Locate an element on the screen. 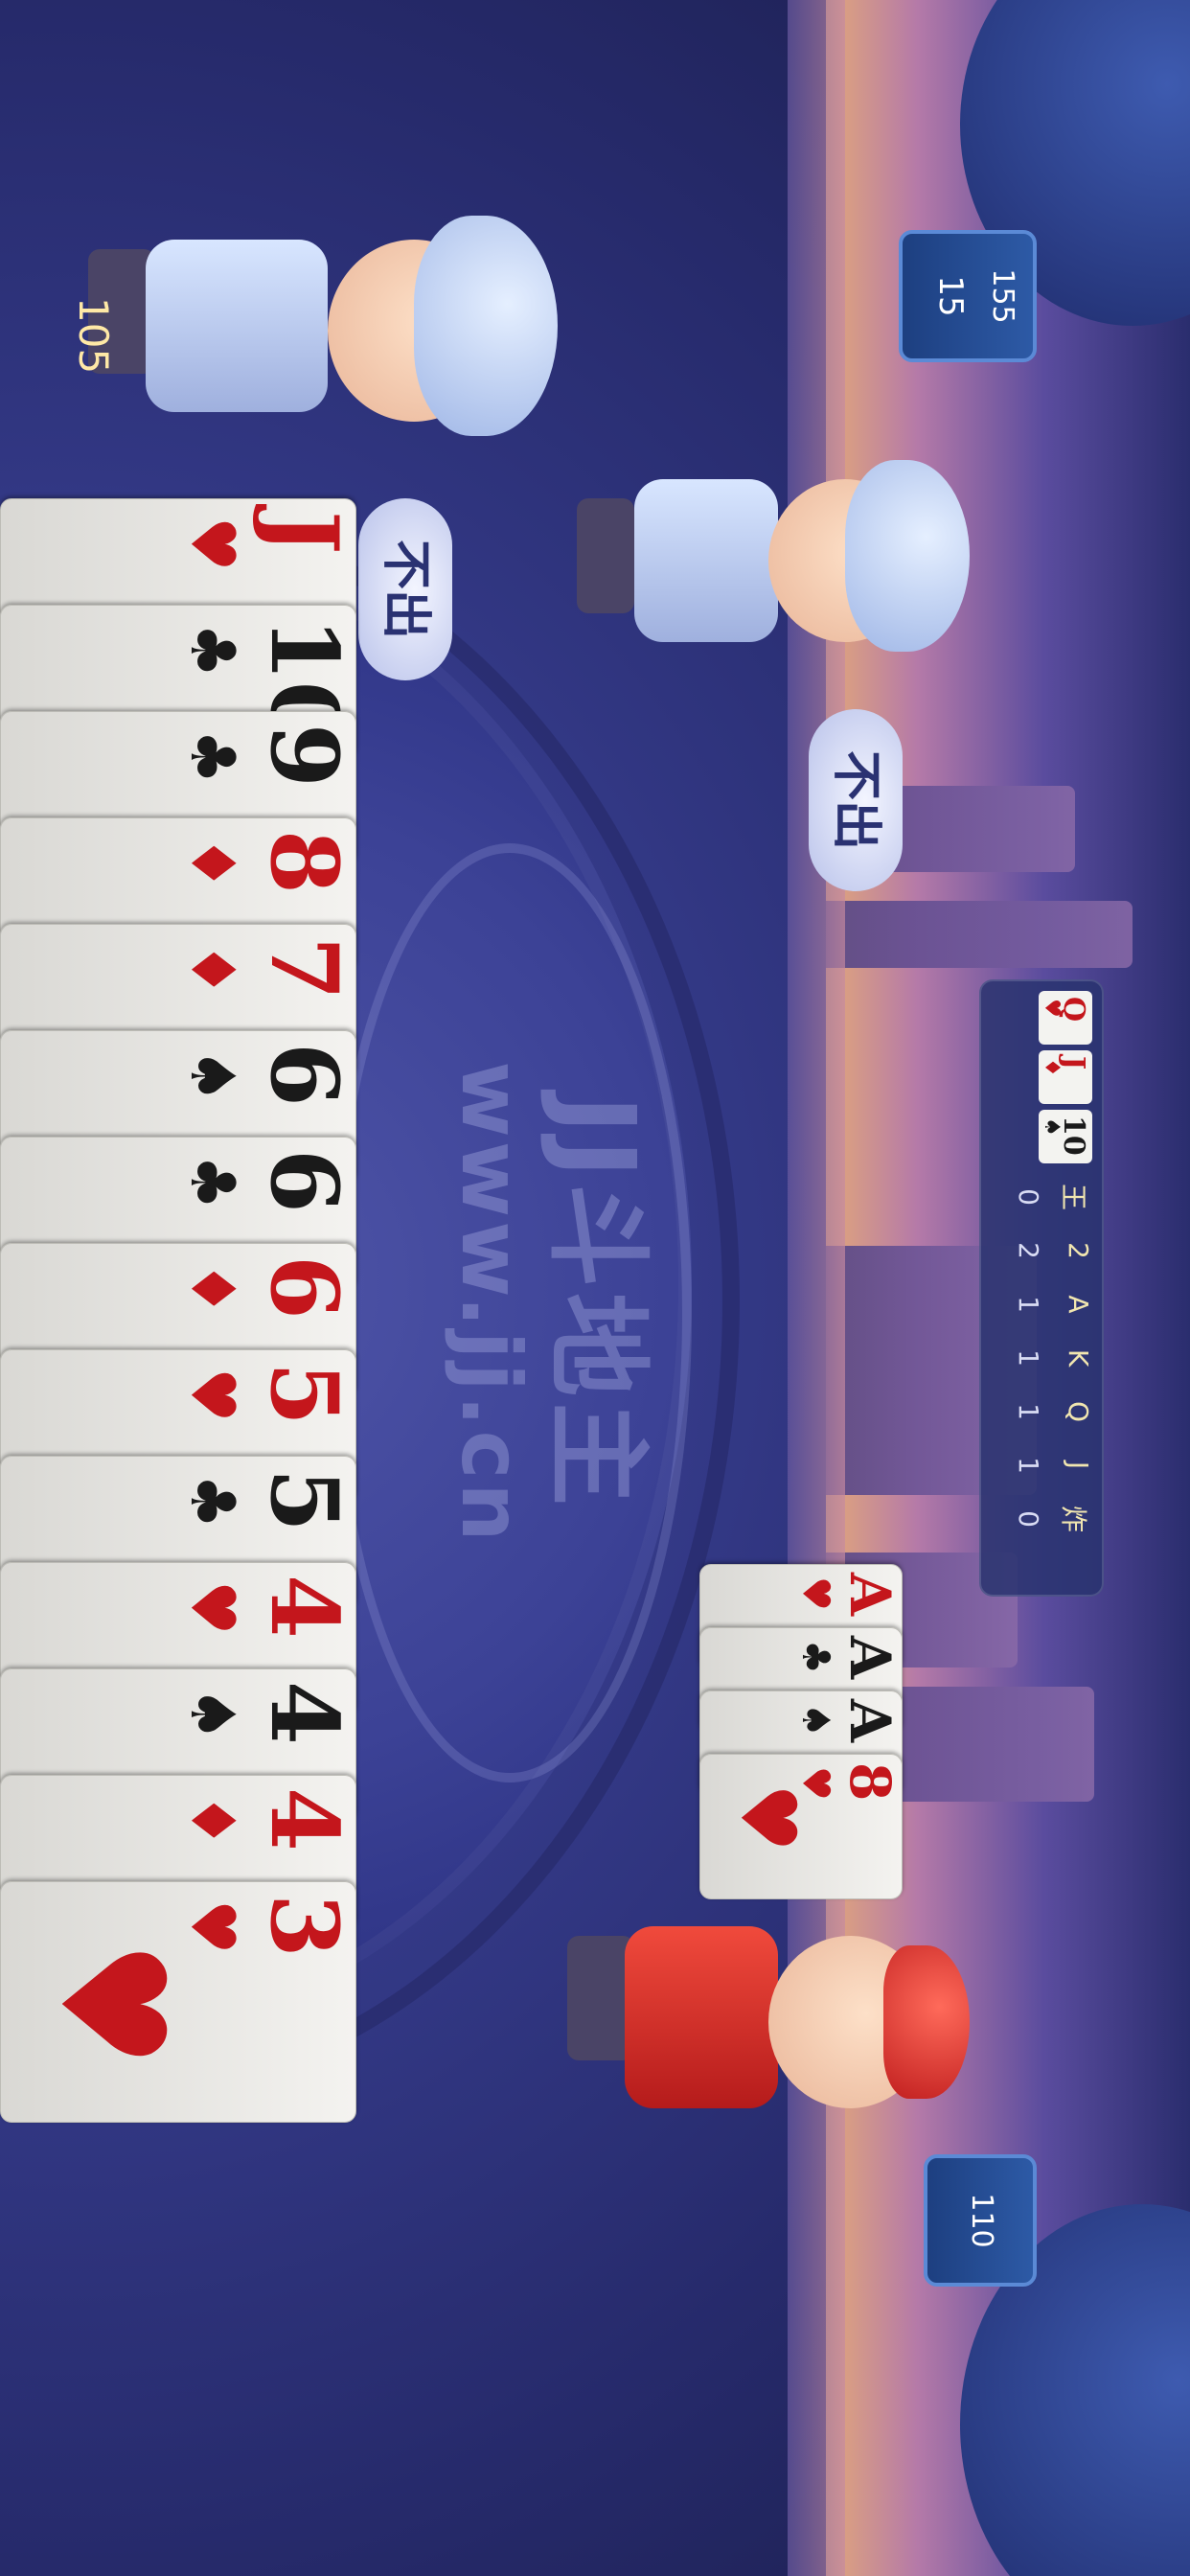 This screenshot has width=1190, height=2576. count-header: K is located at coordinates (1078, 1358).